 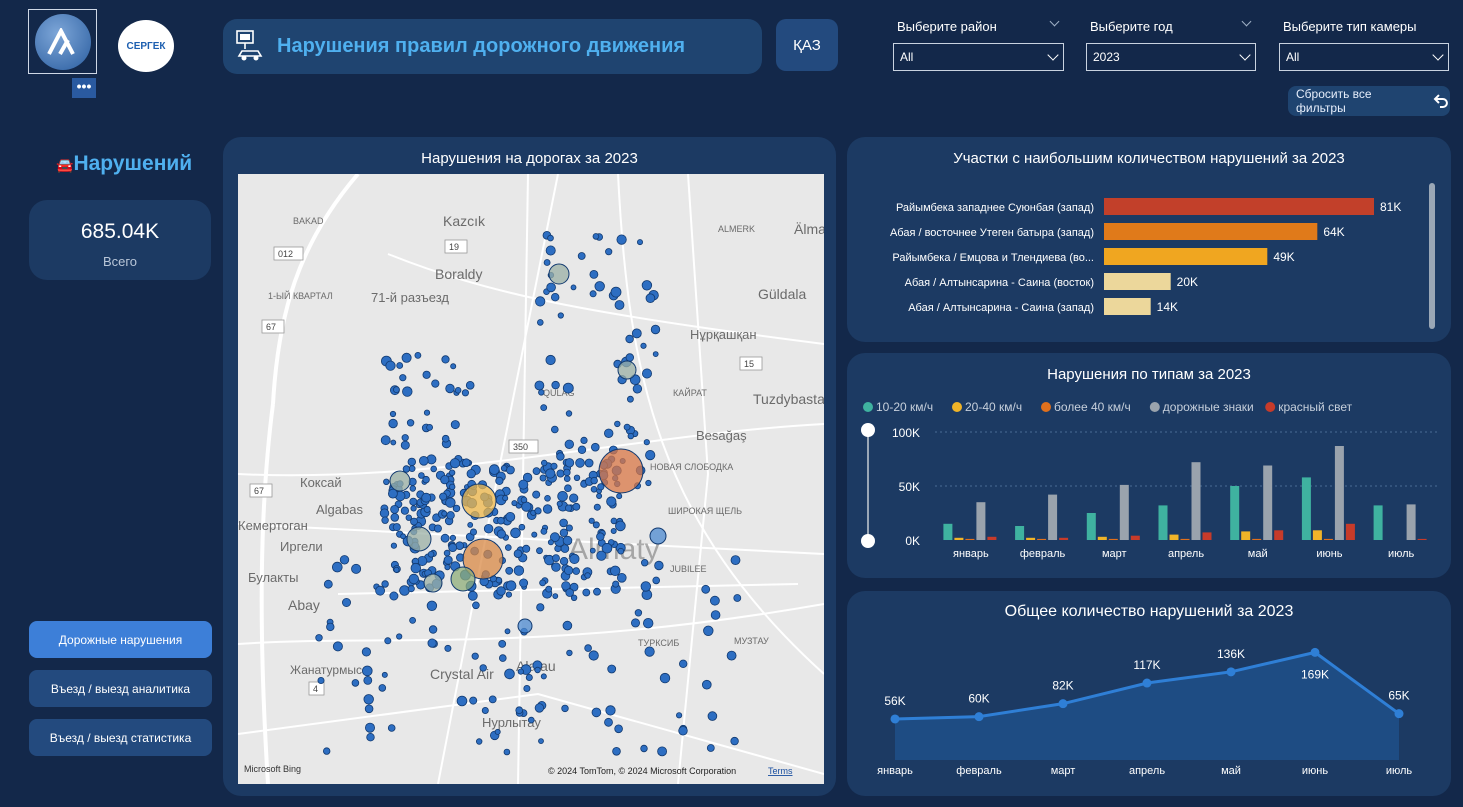 What do you see at coordinates (1186, 256) in the screenshot?
I see `section-bar` at bounding box center [1186, 256].